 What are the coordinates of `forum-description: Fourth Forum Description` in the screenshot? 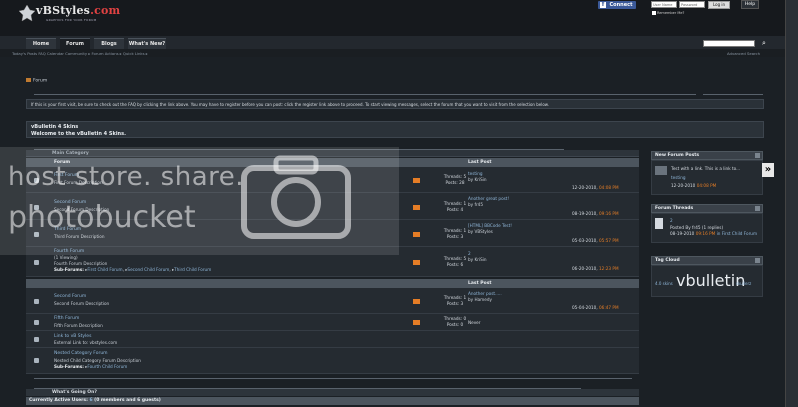 It's located at (81, 263).